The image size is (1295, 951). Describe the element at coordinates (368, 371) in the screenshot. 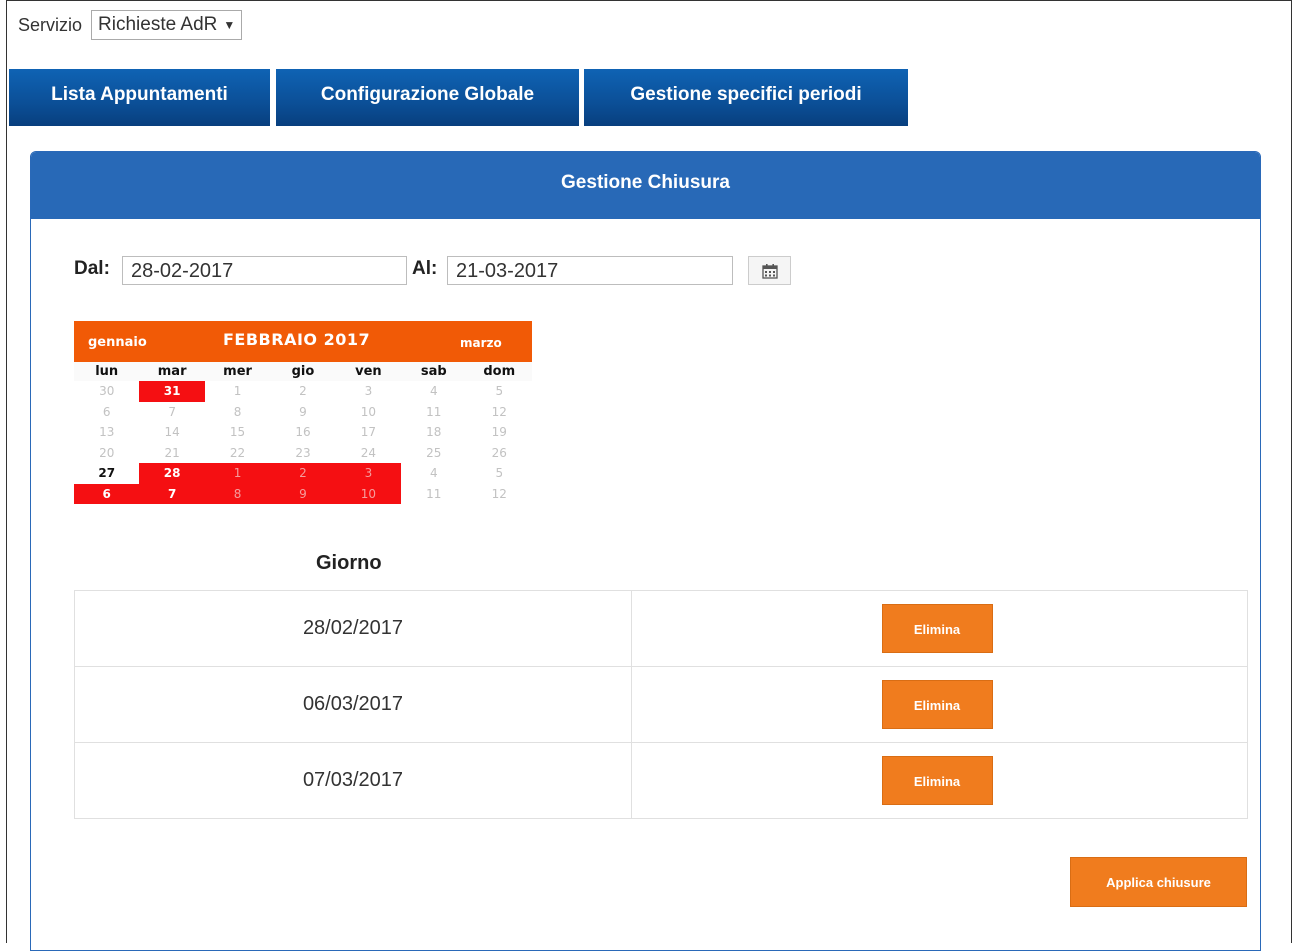

I see `calendar-weekday: ven` at that location.